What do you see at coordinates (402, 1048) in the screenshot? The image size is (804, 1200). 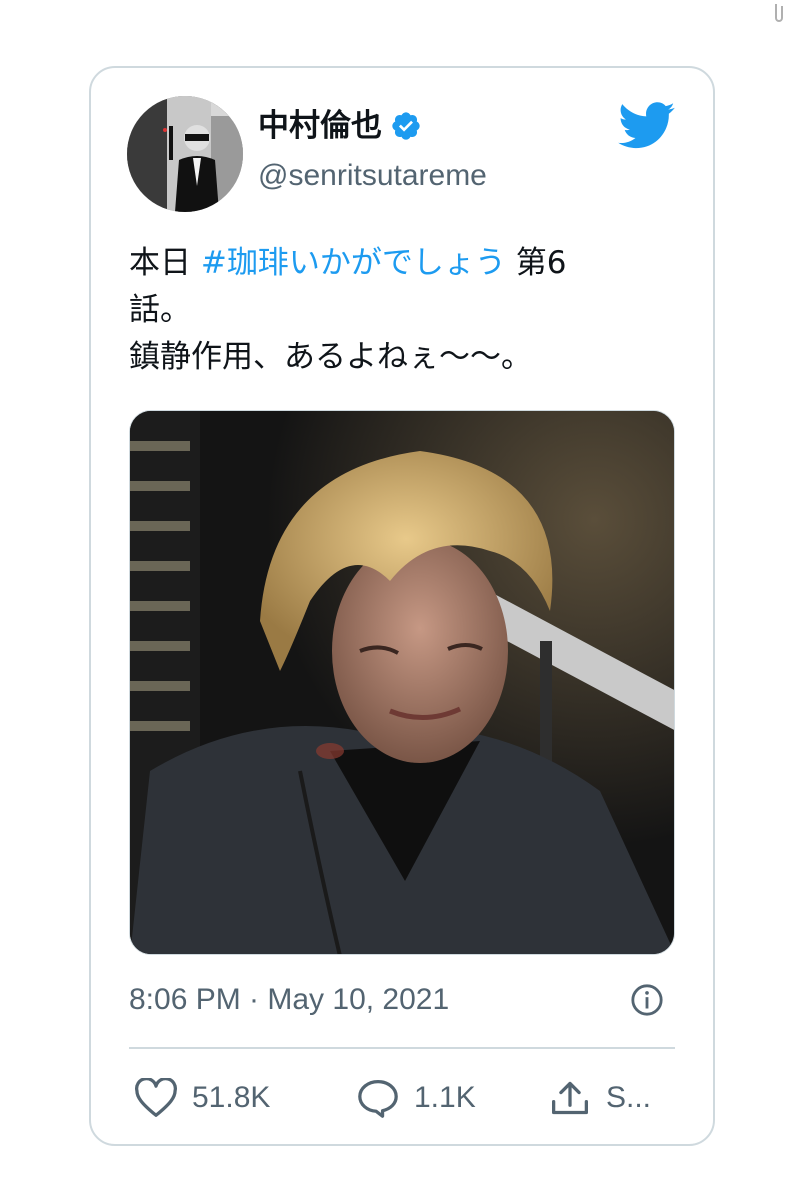 I see `divider` at bounding box center [402, 1048].